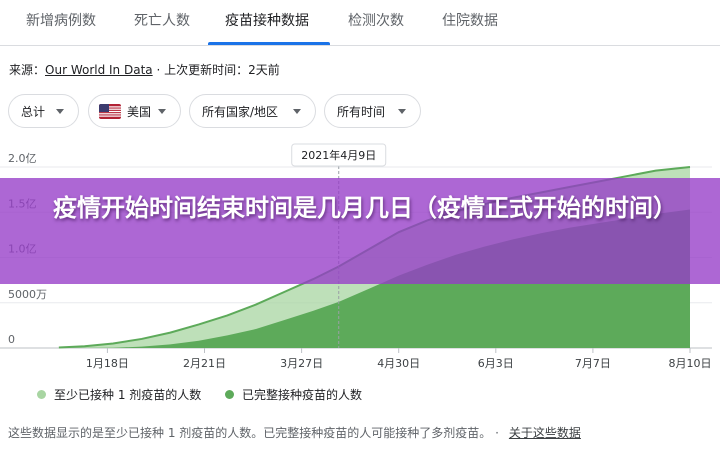  I want to click on x-tick-label: 4月30日, so click(398, 363).